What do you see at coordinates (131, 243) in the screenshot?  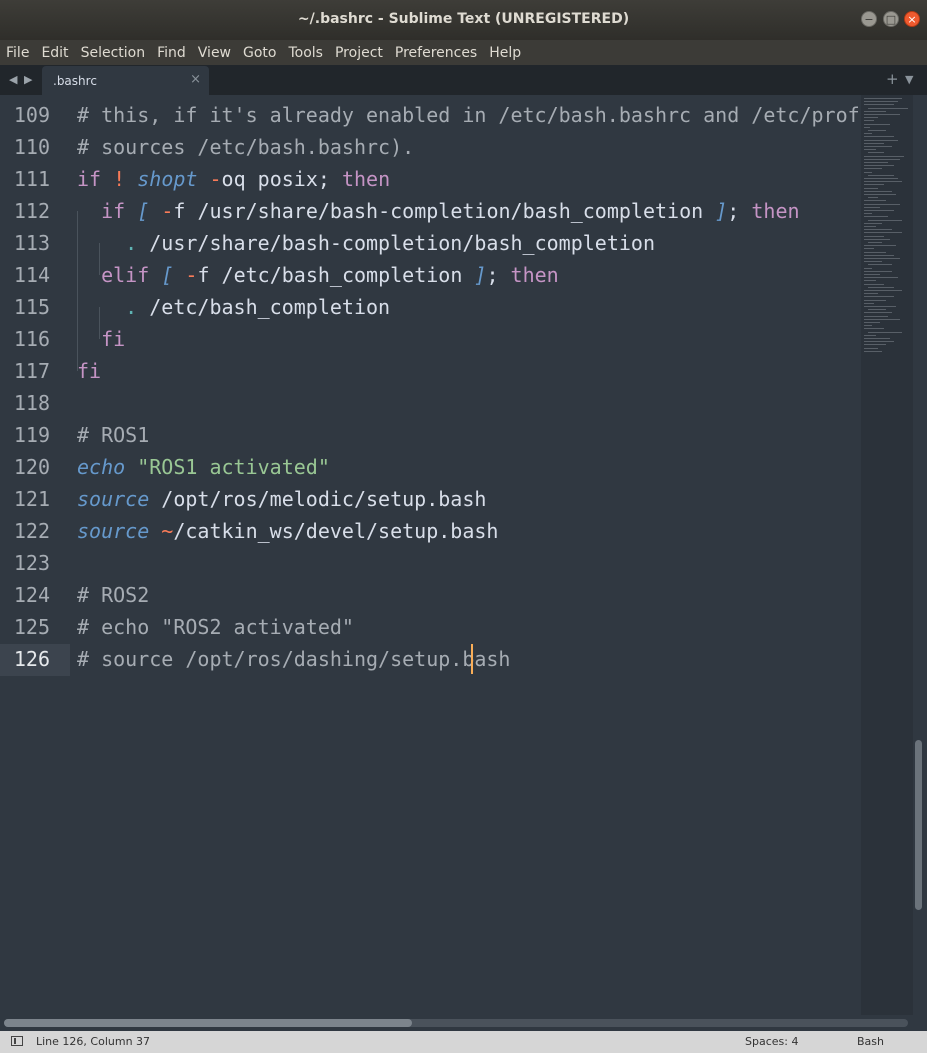 I see `code-token: .` at bounding box center [131, 243].